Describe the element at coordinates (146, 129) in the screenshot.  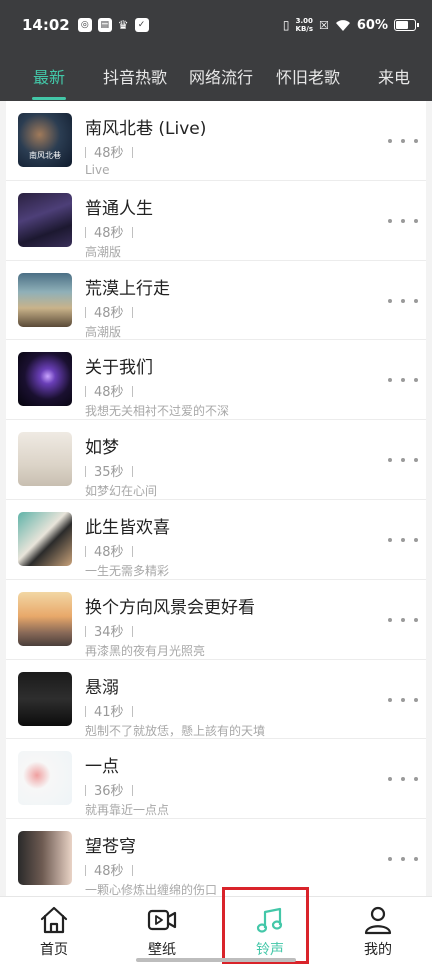
I see `song-title: 南风北巷 (Live)` at that location.